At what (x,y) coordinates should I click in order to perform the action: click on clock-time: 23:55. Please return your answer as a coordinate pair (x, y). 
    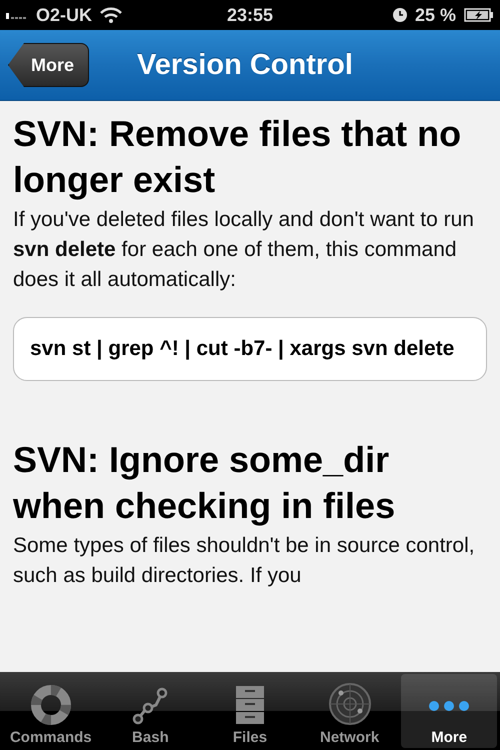
    Looking at the image, I should click on (250, 15).